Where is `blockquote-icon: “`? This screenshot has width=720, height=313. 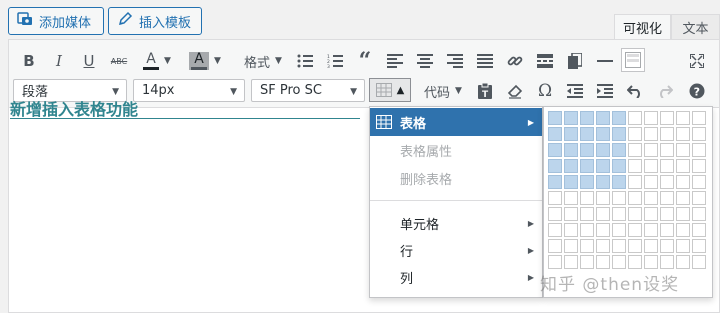 blockquote-icon: “ is located at coordinates (365, 61).